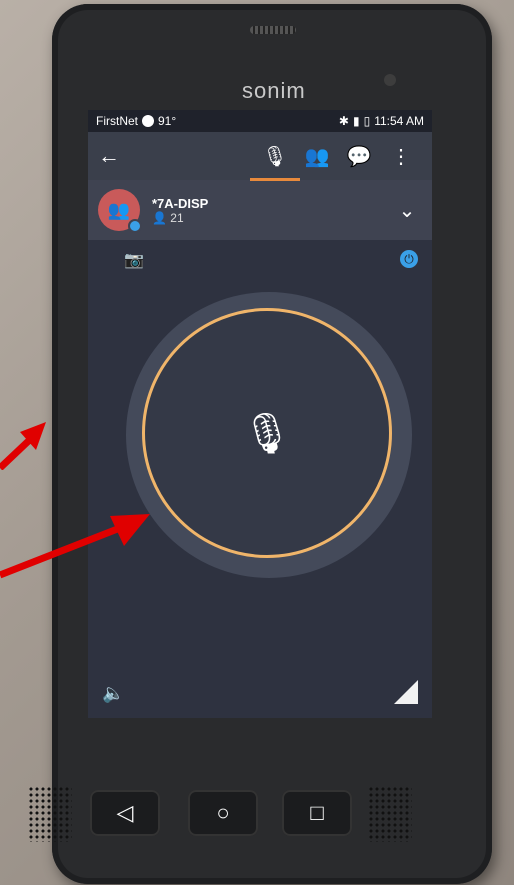 The width and height of the screenshot is (514, 885). I want to click on group-name: *7A-DISP, so click(180, 203).